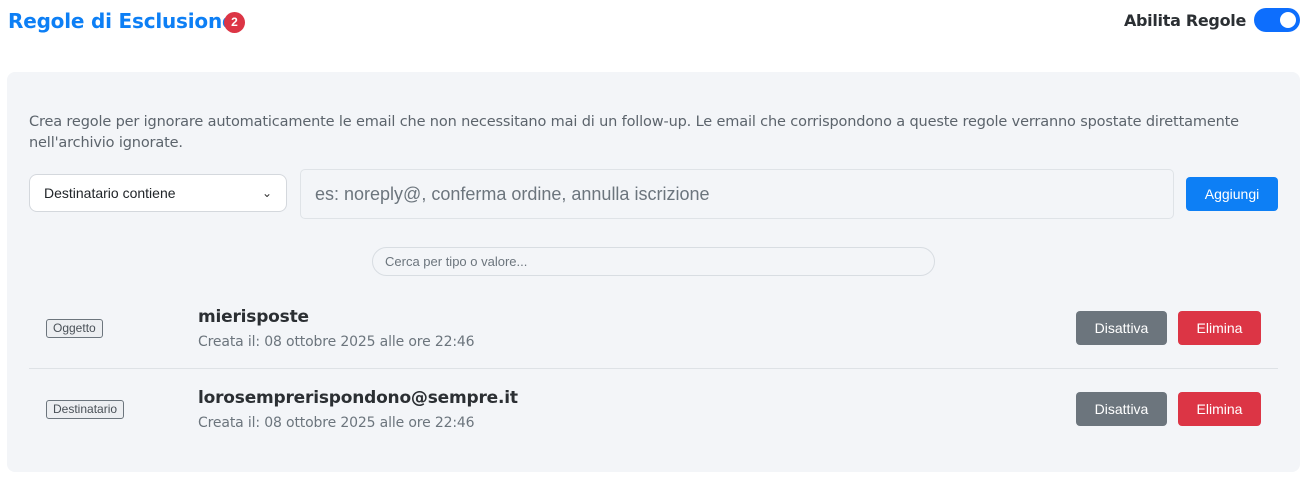 The width and height of the screenshot is (1308, 481). I want to click on enable-rules-toggle-group: Abilita Regole, so click(1212, 20).